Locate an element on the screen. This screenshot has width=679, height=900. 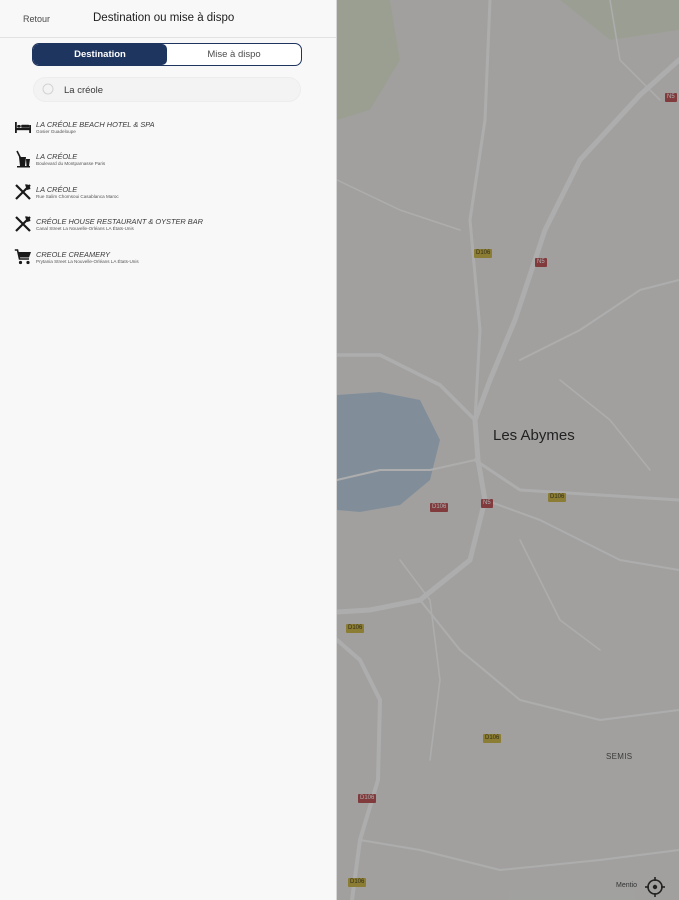
panel-header: Retour Destination ou mise à dispo is located at coordinates (168, 19).